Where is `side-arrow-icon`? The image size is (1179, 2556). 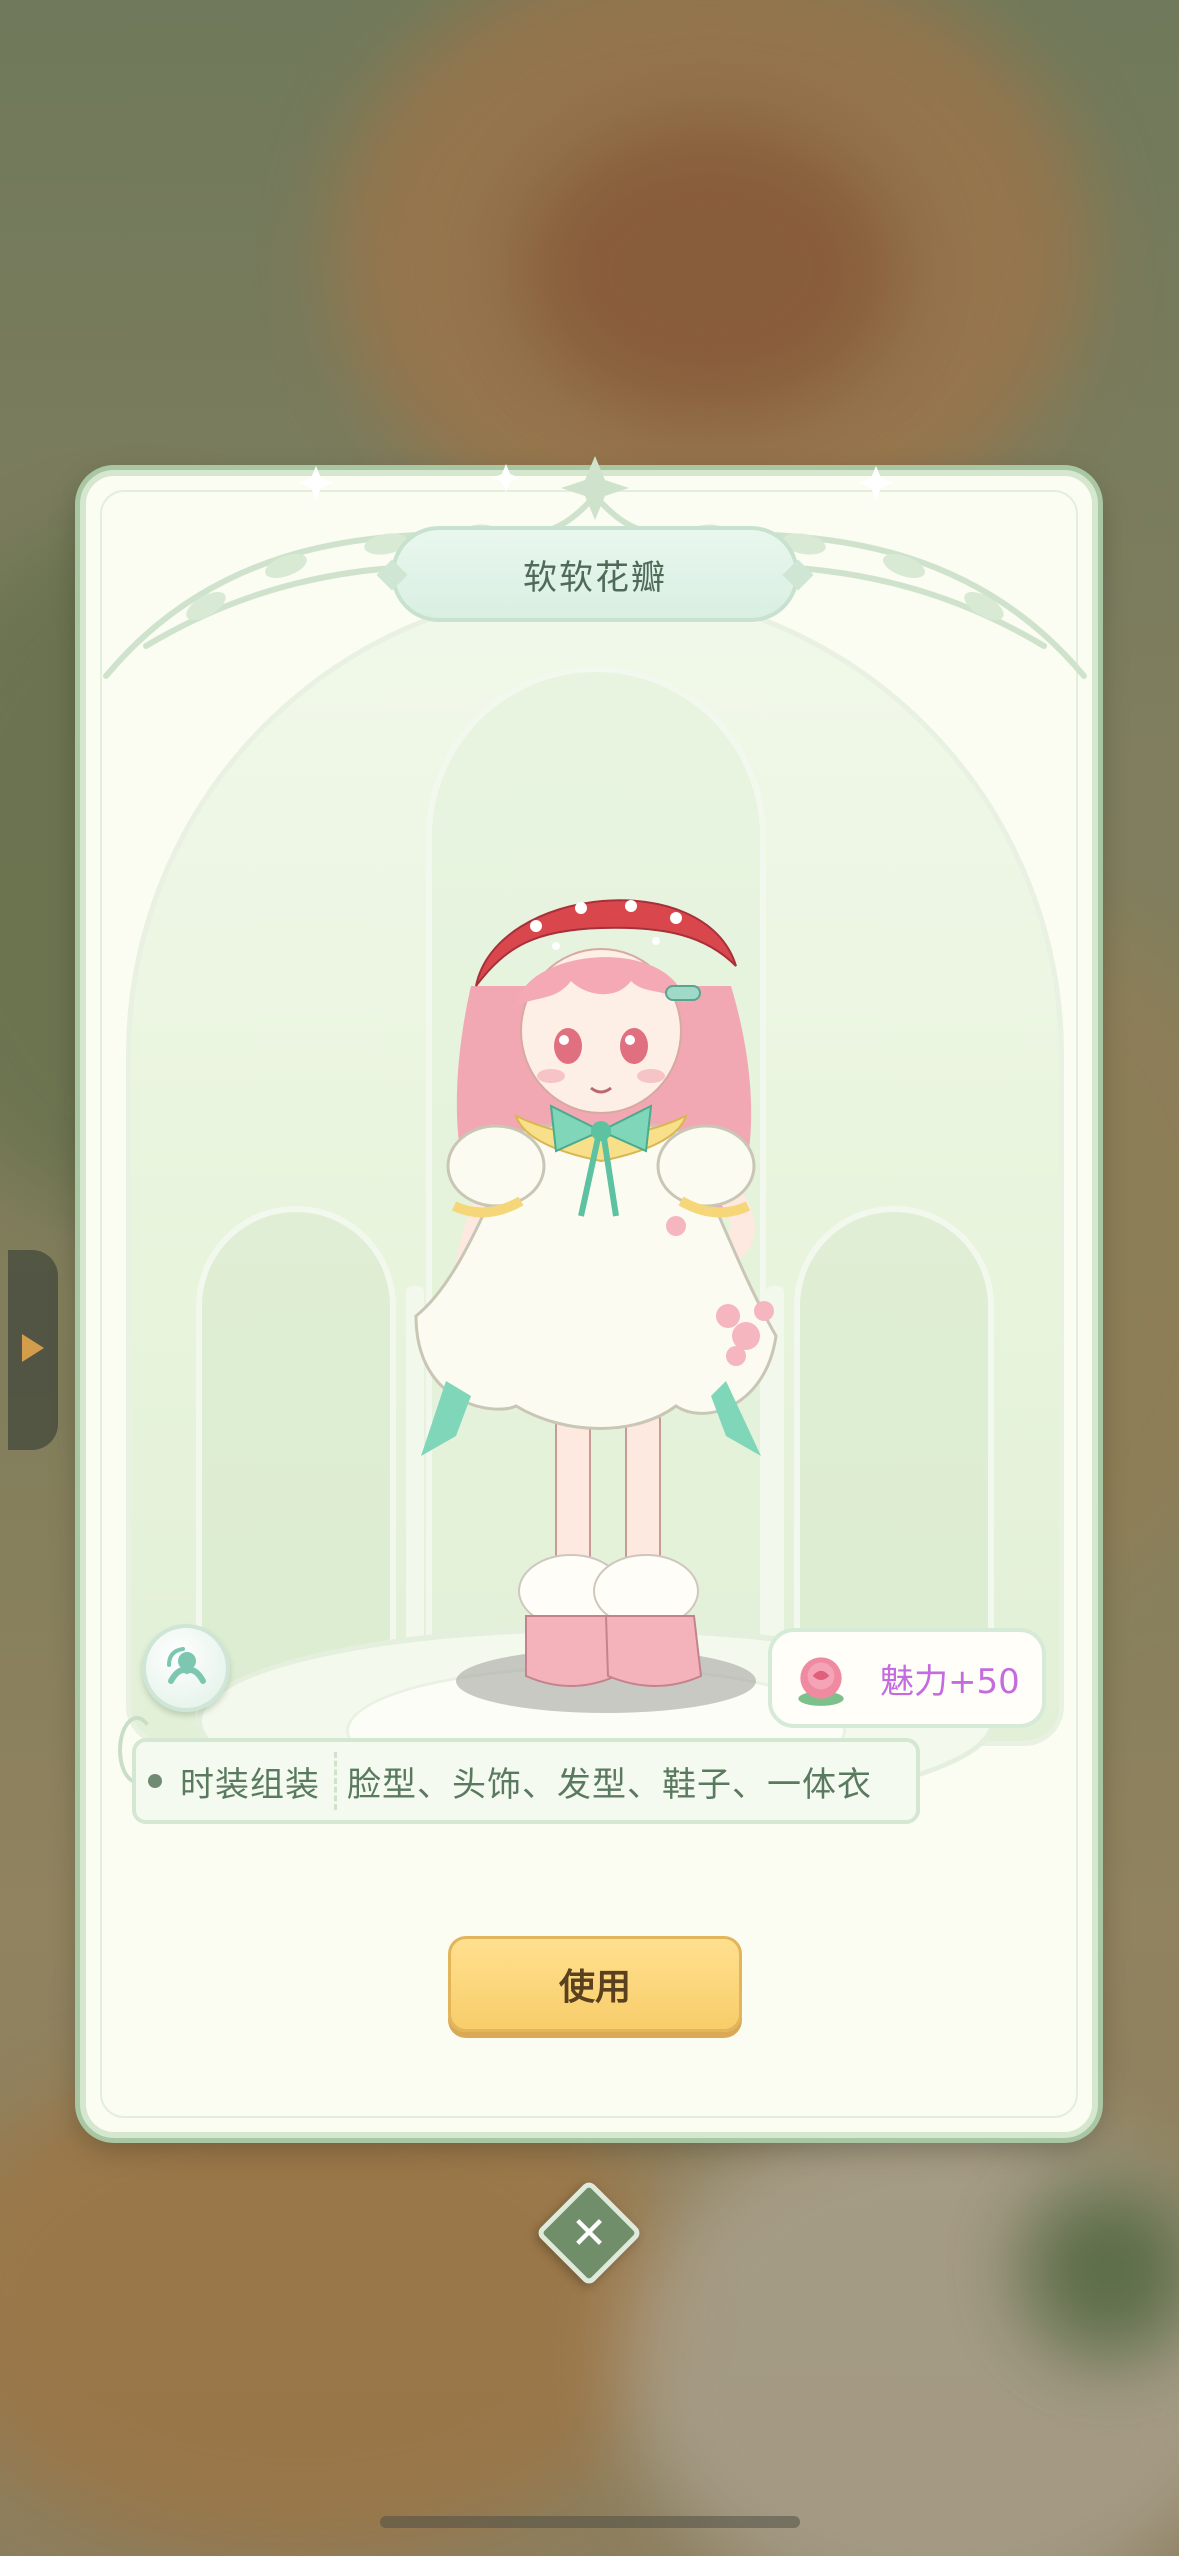
side-arrow-icon is located at coordinates (33, 1348).